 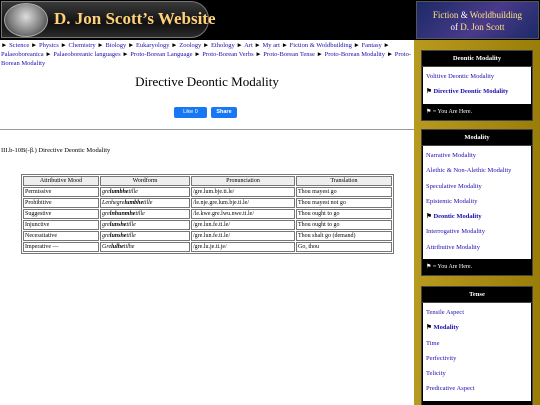 What do you see at coordinates (477, 155) in the screenshot?
I see `sidebar-item: Narrative Modality` at bounding box center [477, 155].